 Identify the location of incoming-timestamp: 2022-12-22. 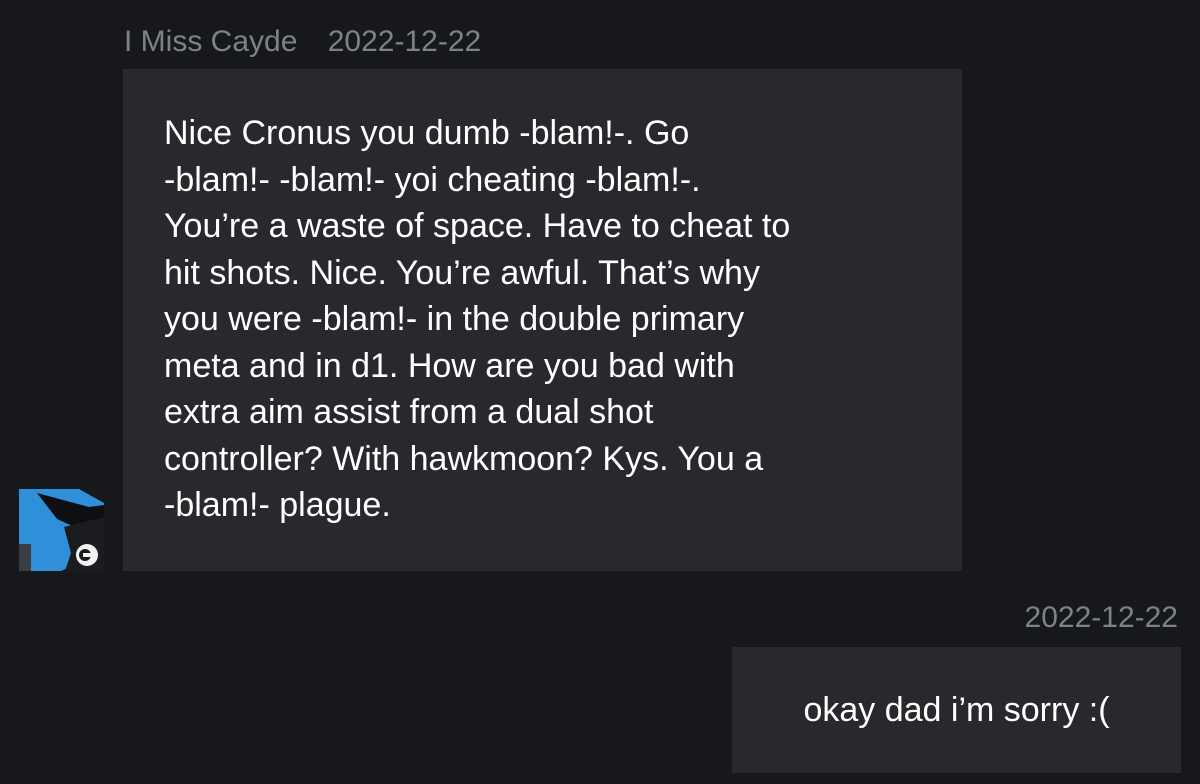
(404, 41).